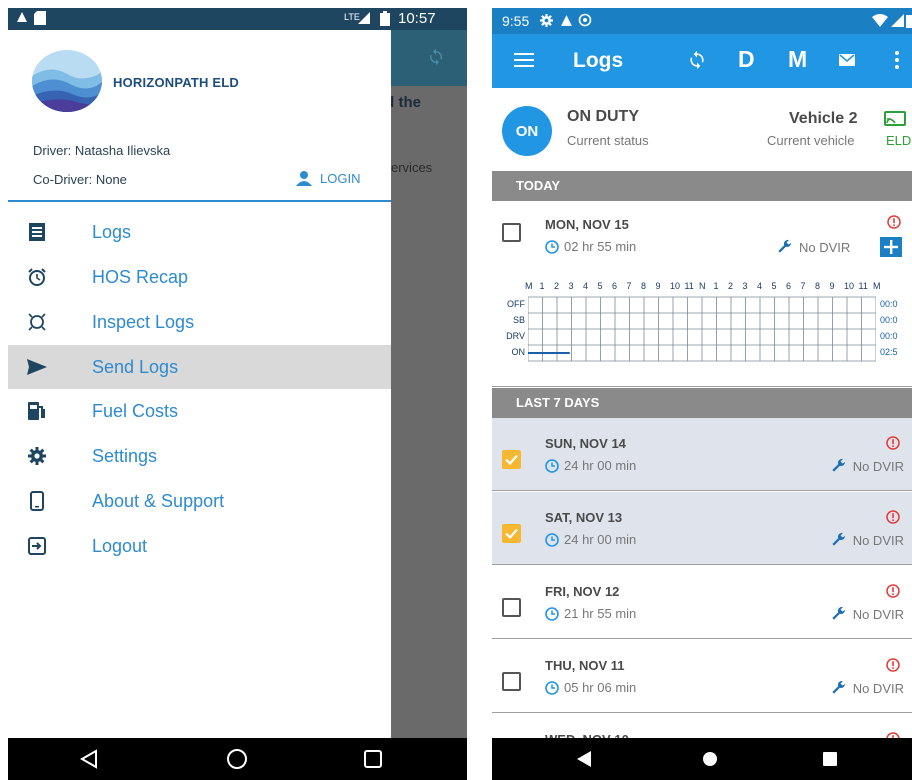  Describe the element at coordinates (67, 81) in the screenshot. I see `brand-logo` at that location.